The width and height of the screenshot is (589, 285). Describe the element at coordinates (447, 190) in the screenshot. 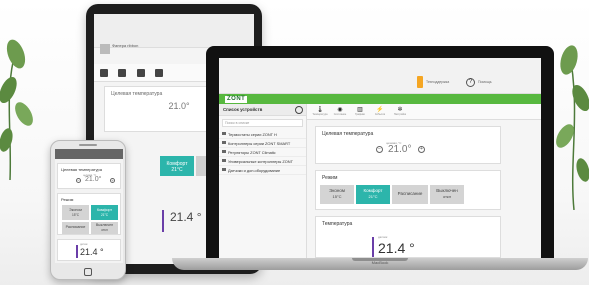

I see `mode-label: Выключен` at that location.